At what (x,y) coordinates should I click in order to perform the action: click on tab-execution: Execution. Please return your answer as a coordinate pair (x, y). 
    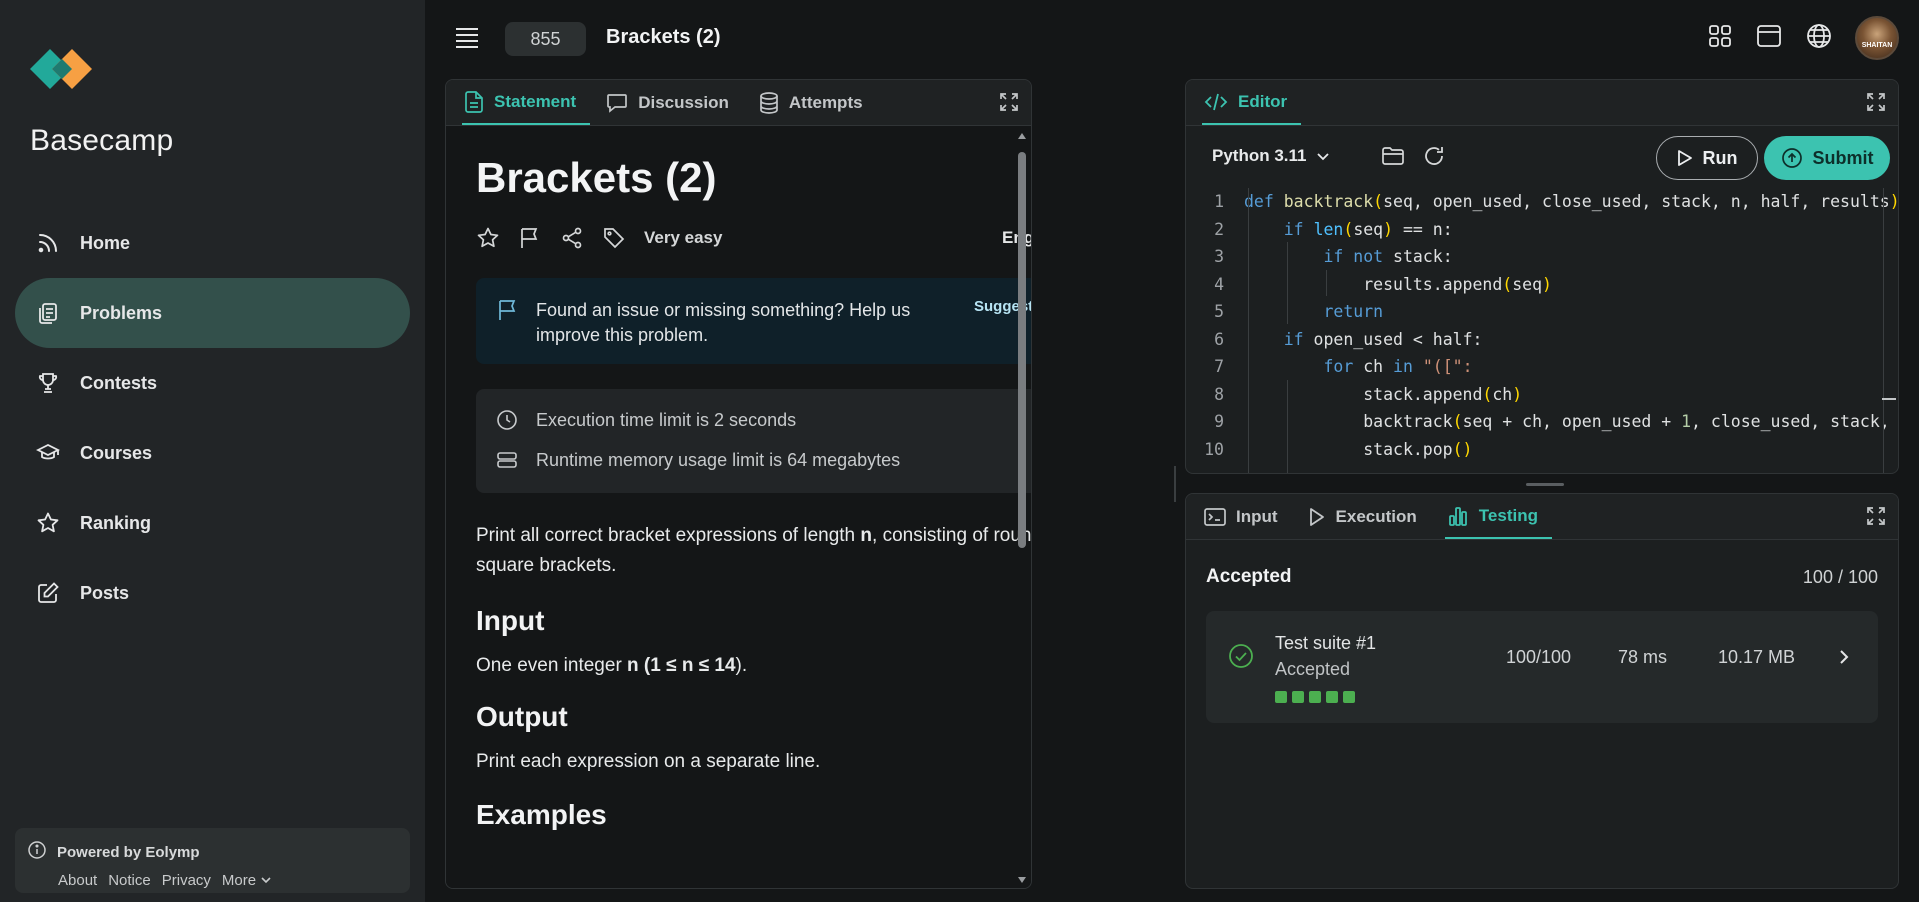
    Looking at the image, I should click on (1368, 516).